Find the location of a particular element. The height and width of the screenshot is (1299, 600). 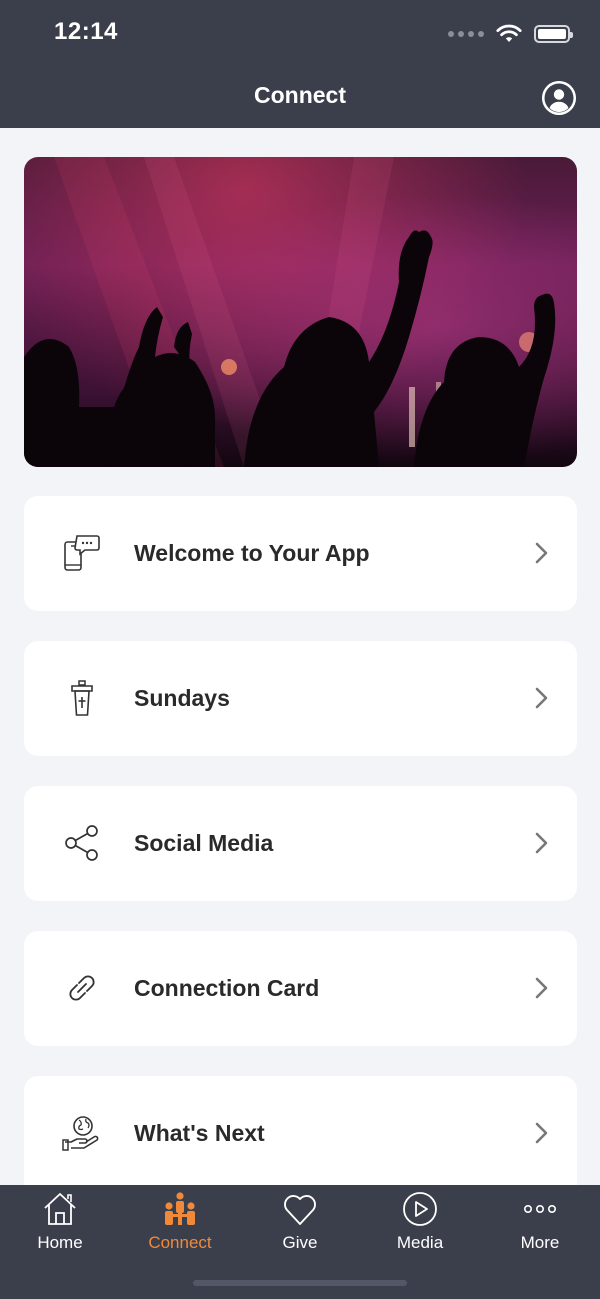

home-icon is located at coordinates (60, 1209).